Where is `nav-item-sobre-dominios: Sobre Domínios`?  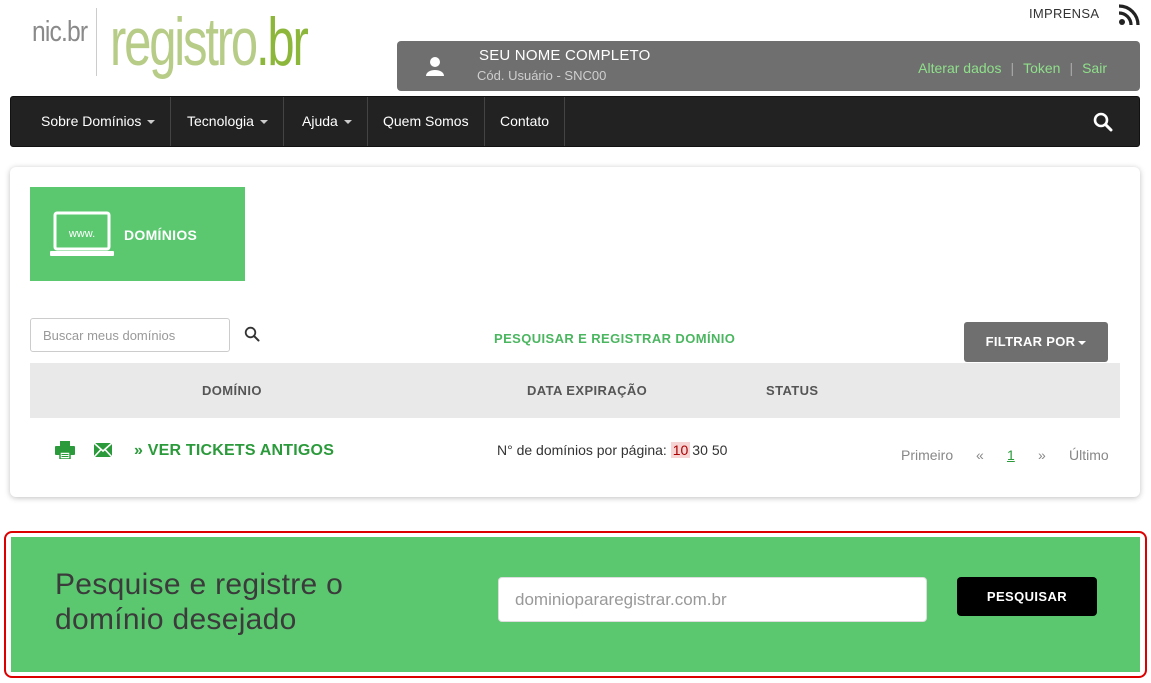 nav-item-sobre-dominios: Sobre Domínios is located at coordinates (99, 121).